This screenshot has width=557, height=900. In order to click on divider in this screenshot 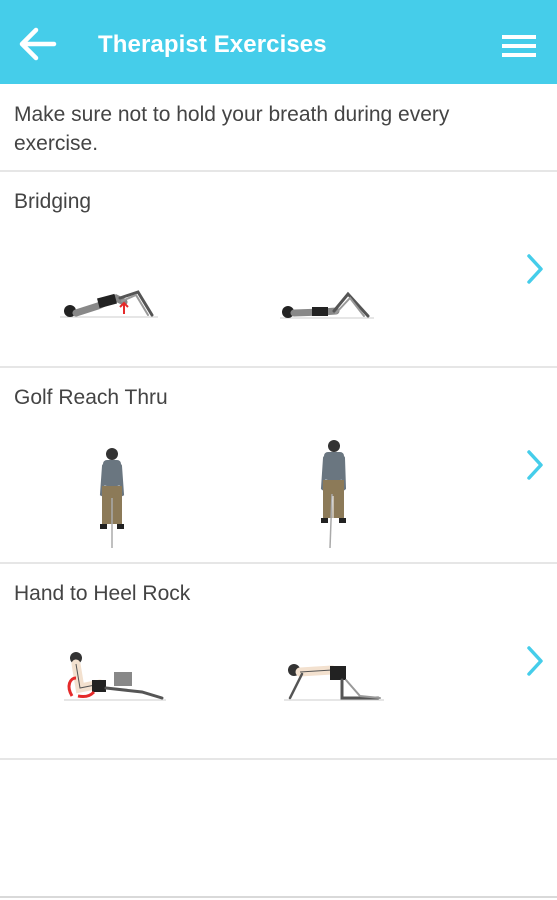, I will do `click(278, 759)`.